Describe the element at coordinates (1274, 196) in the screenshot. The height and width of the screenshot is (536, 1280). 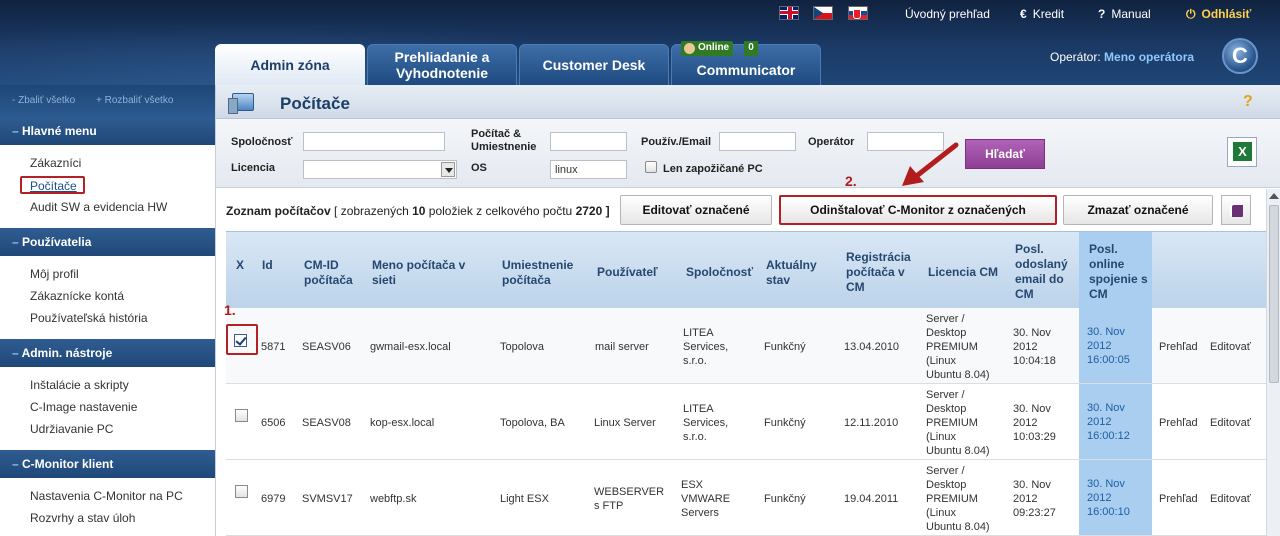
I see `scroll-up-icon` at that location.